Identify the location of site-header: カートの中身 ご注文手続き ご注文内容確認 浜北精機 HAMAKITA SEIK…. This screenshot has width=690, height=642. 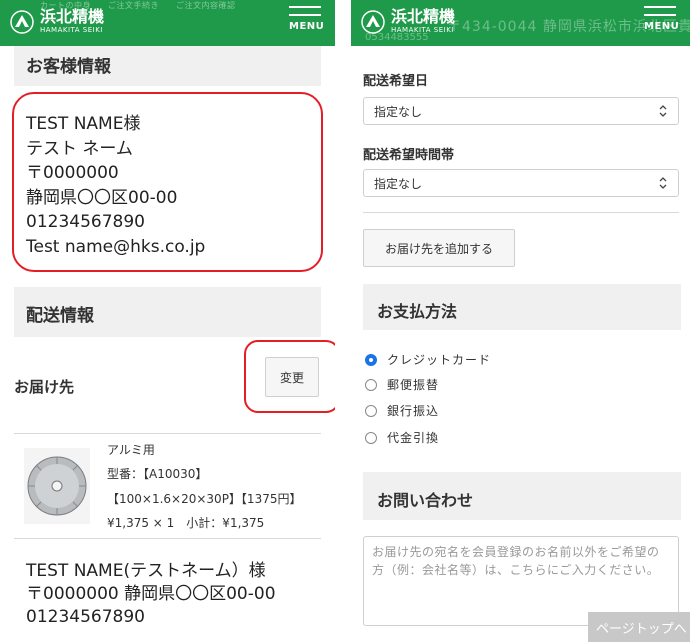
(167, 23).